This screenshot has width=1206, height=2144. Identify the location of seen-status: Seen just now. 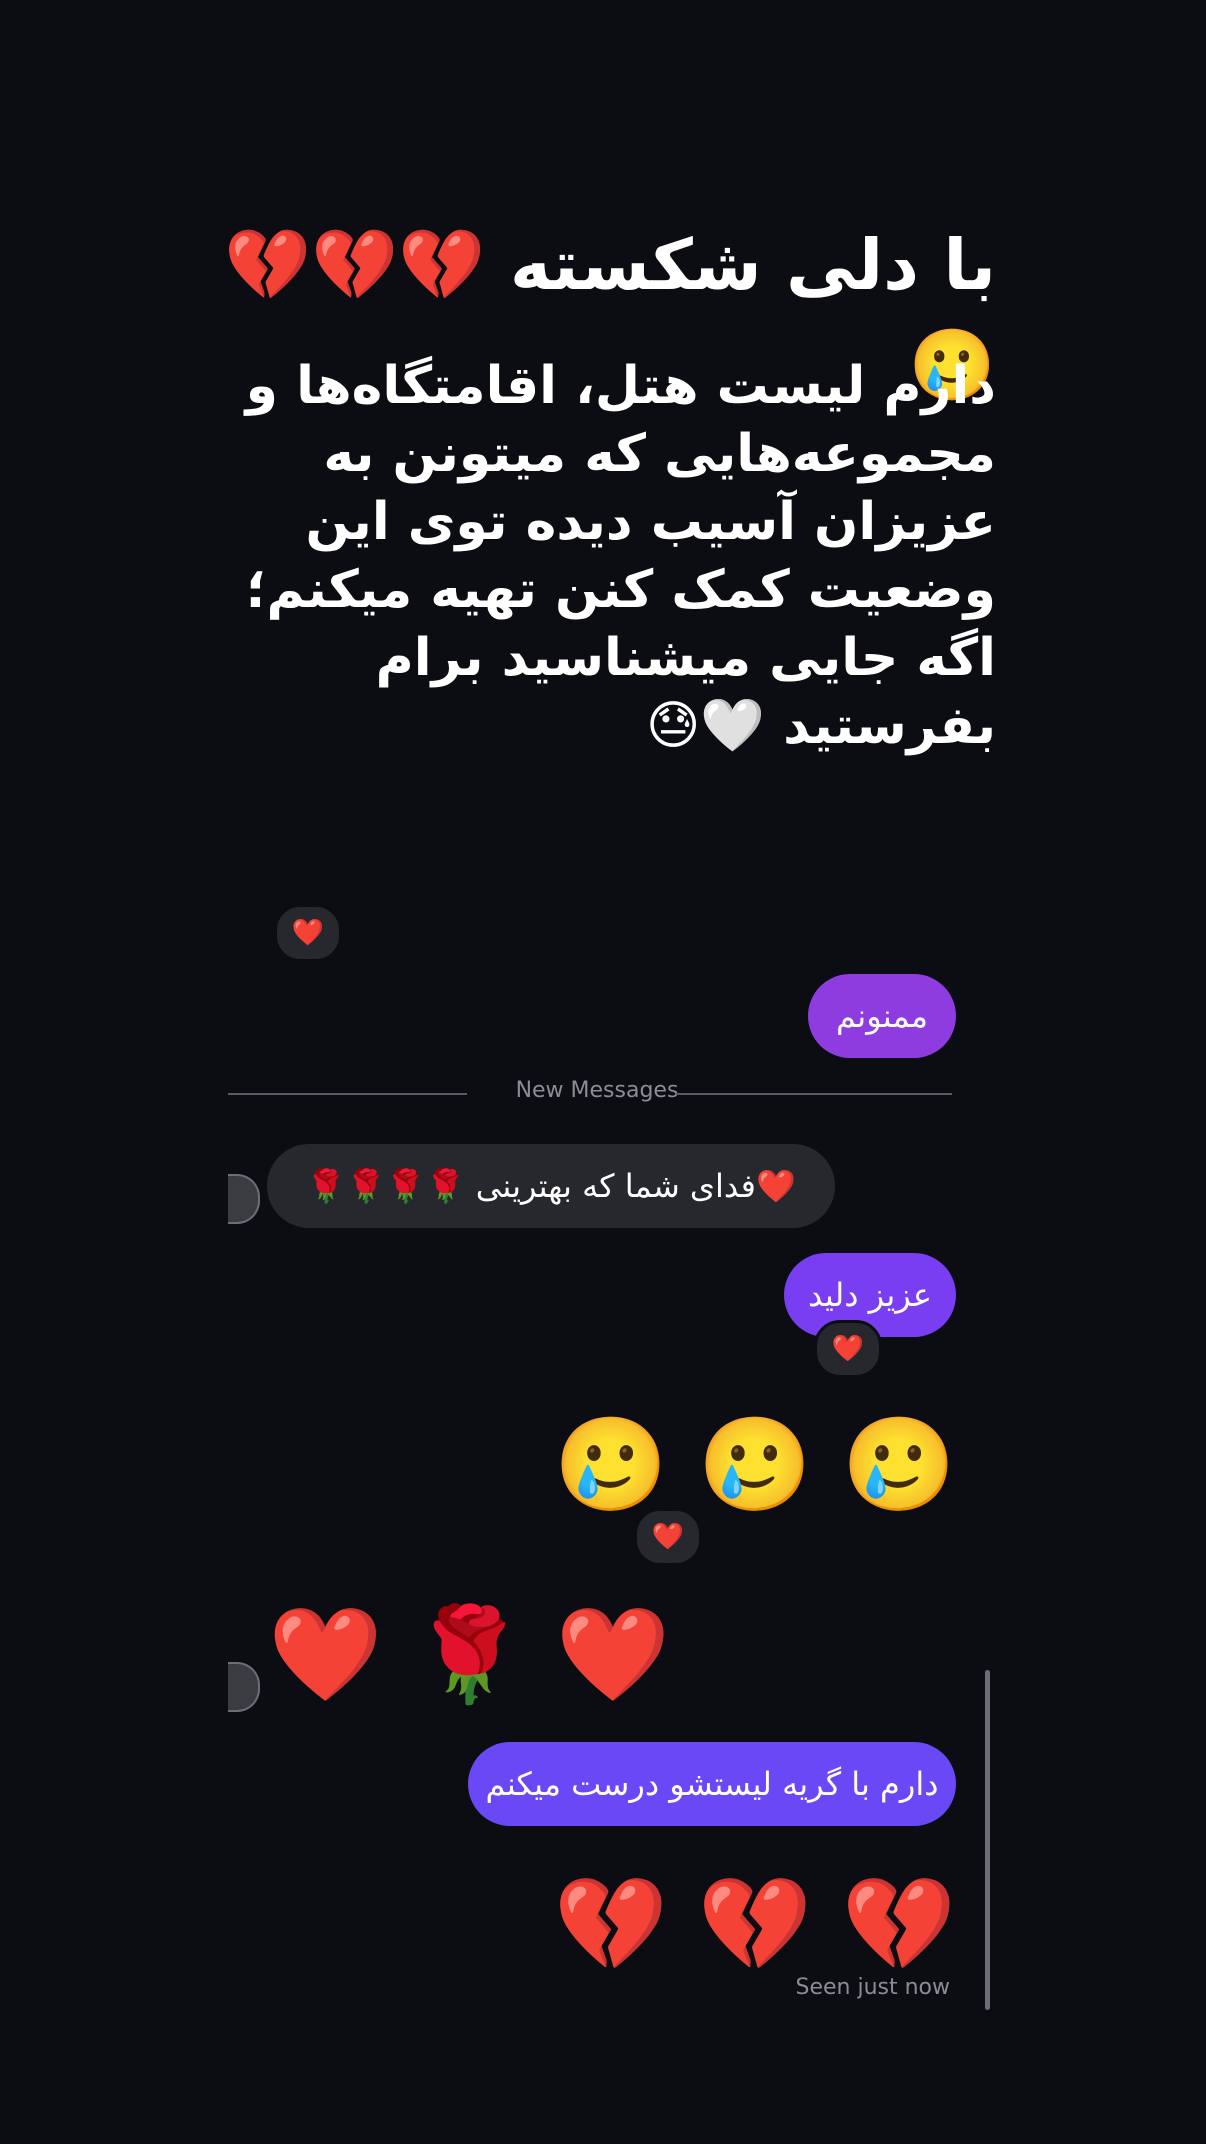
(872, 1987).